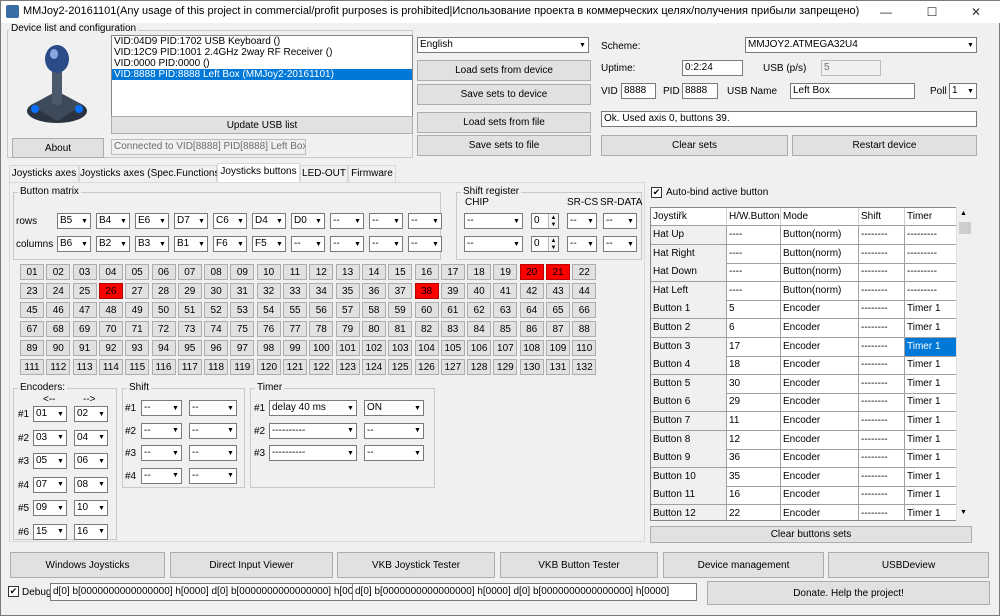 This screenshot has height=616, width=1000. Describe the element at coordinates (932, 12) in the screenshot. I see `maximize-button: ☐` at that location.